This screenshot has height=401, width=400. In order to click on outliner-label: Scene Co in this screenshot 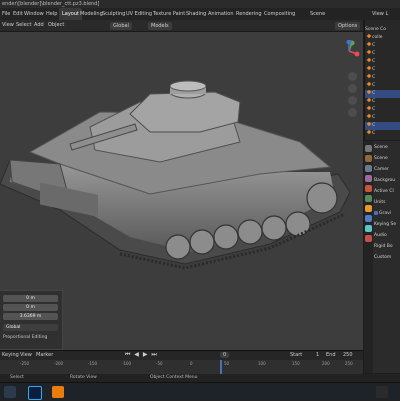, I will do `click(376, 29)`.